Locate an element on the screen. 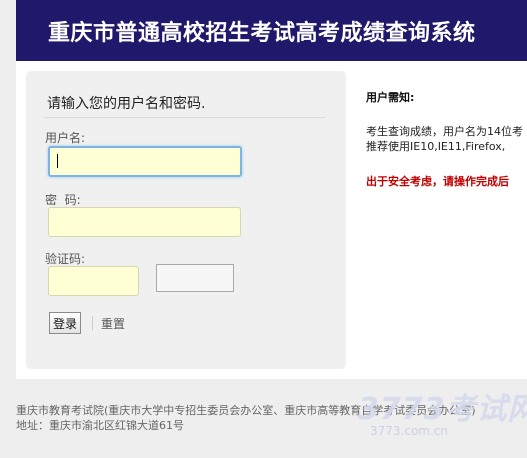 The image size is (527, 458). notice-line-1: 考生查询成绩，用户名为14位考 is located at coordinates (444, 131).